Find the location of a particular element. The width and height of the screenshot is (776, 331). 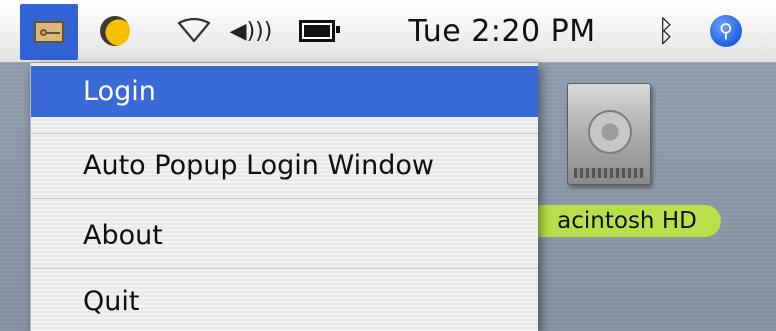

menu-item-label: Quit is located at coordinates (111, 301).